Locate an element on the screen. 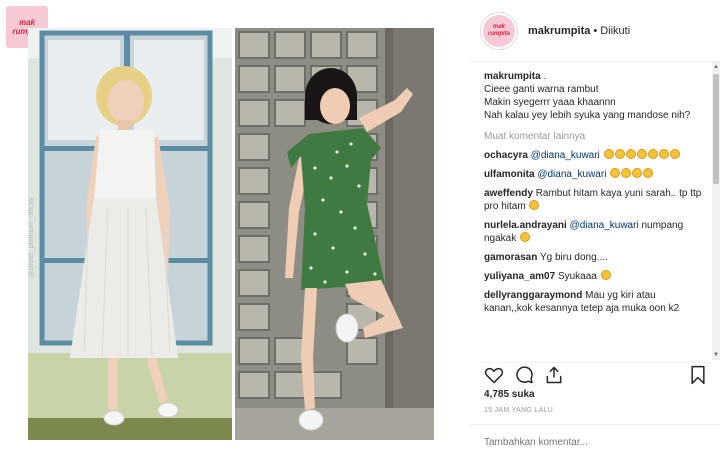 The height and width of the screenshot is (461, 720). scroll-down-arrow-icon: ▼ is located at coordinates (716, 355).